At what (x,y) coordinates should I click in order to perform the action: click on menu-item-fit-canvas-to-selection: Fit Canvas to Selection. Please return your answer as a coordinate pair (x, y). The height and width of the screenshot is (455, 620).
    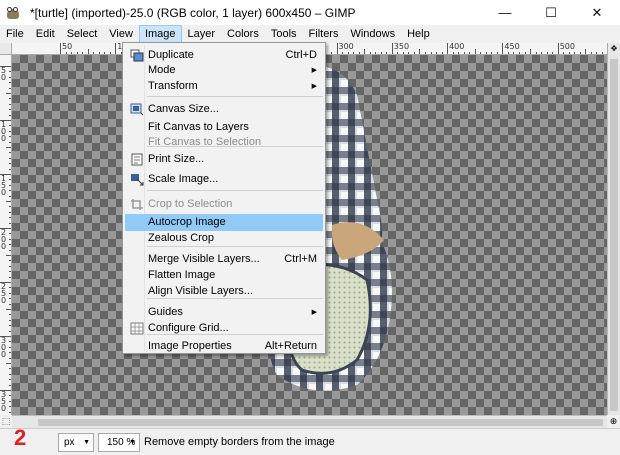
    Looking at the image, I should click on (224, 142).